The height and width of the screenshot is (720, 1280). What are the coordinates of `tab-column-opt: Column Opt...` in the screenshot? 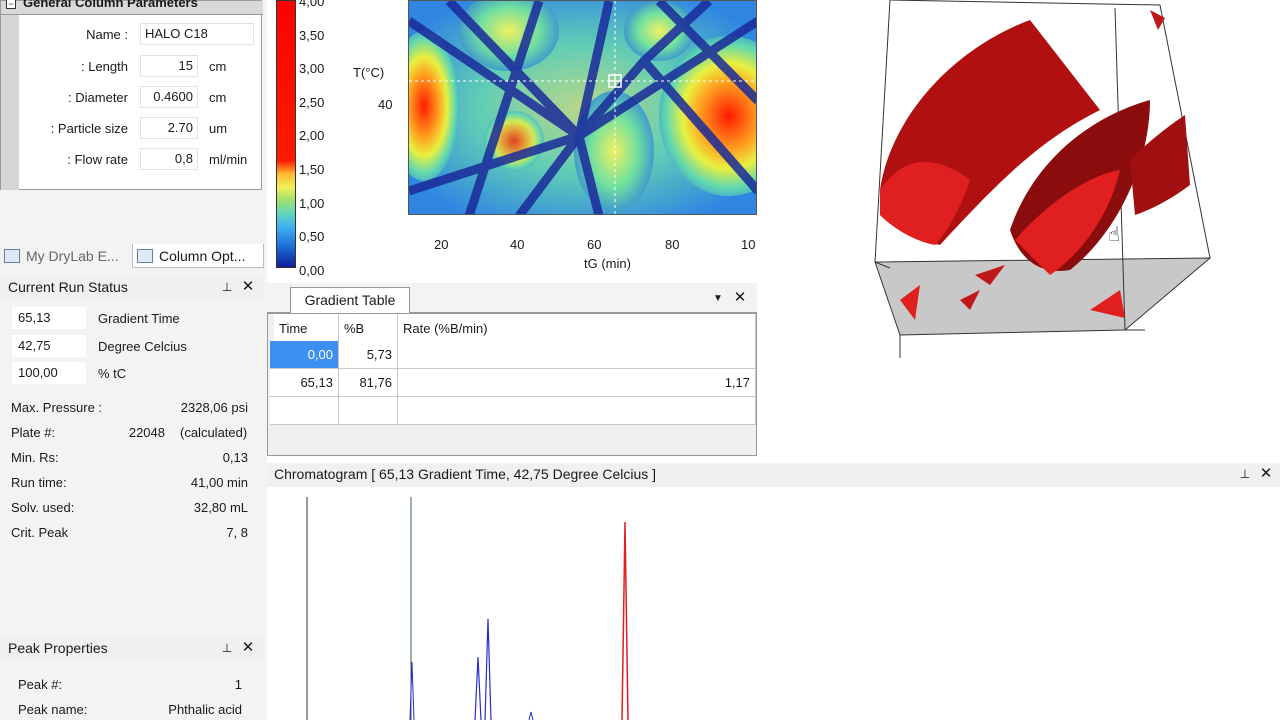 It's located at (198, 256).